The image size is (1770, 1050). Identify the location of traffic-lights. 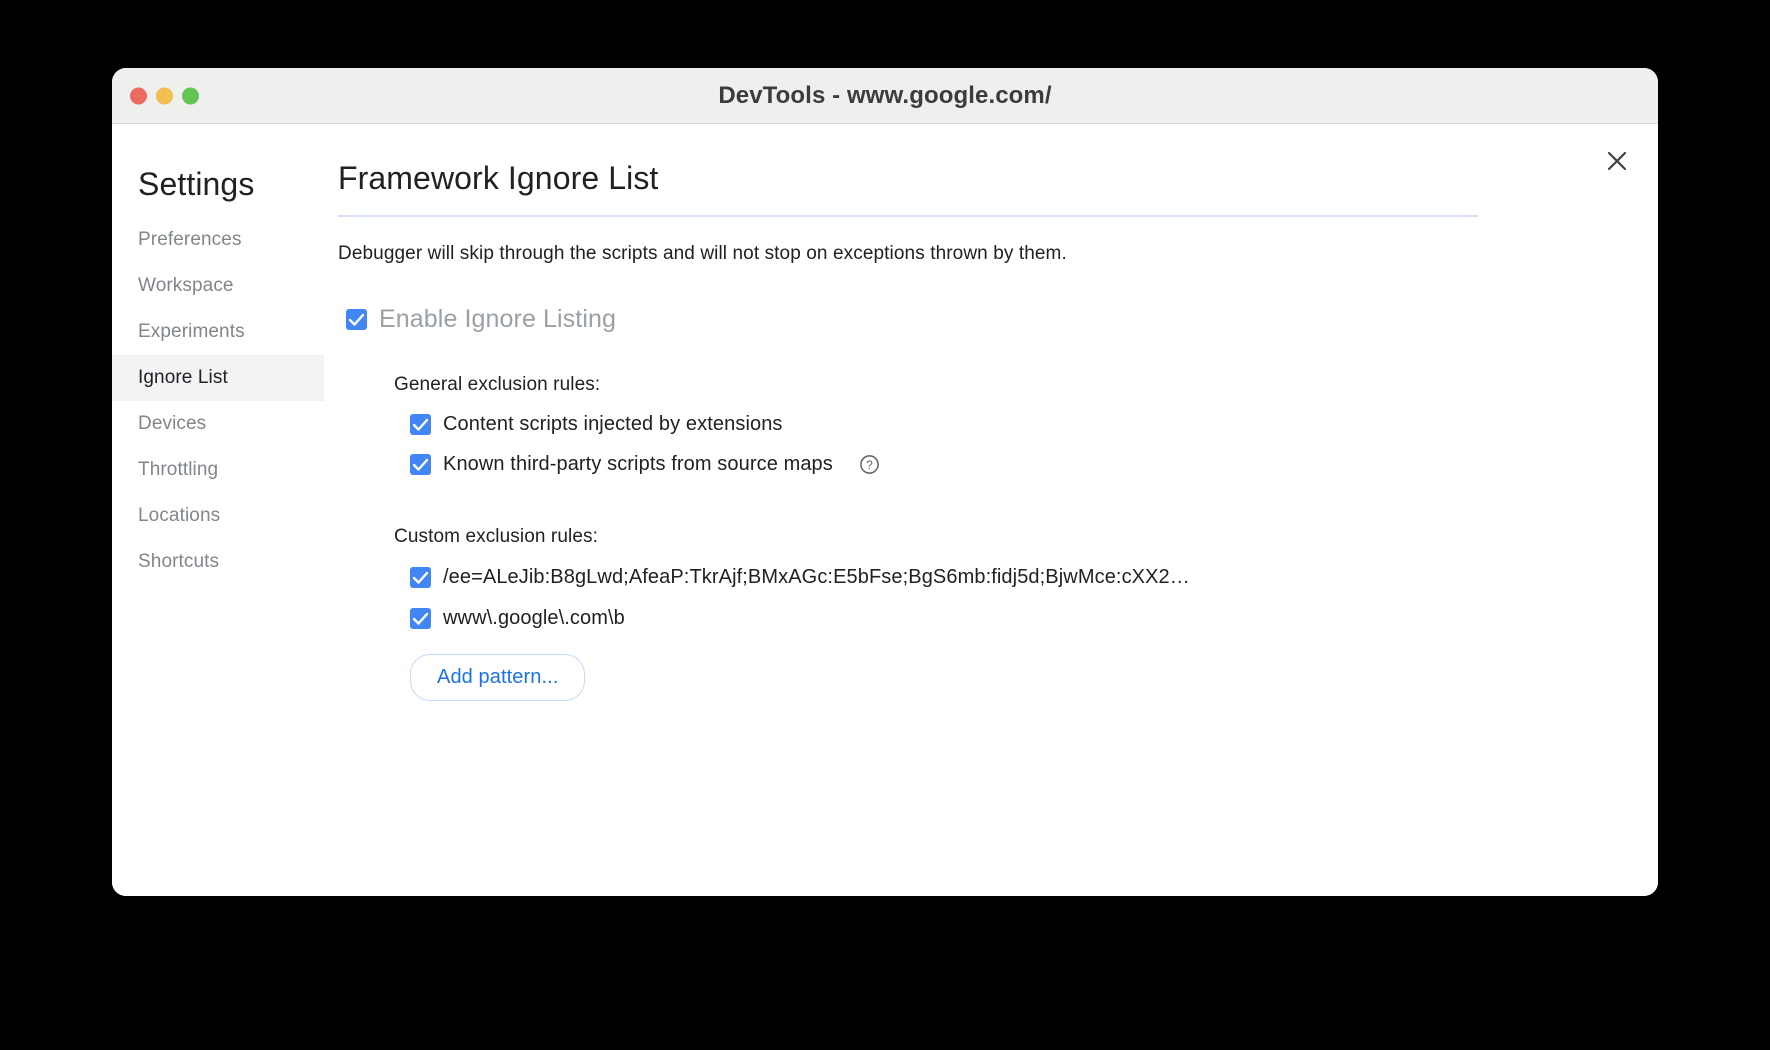
(164, 95).